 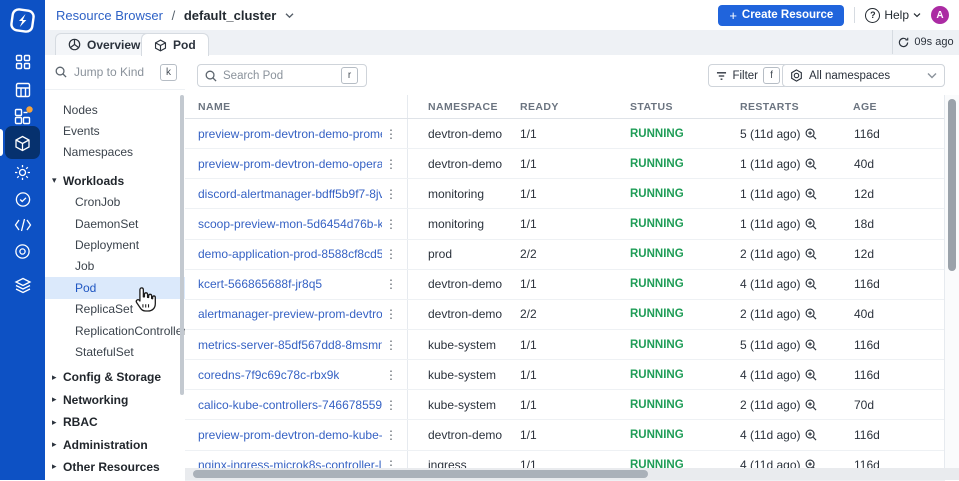 What do you see at coordinates (22, 90) in the screenshot?
I see `chart-grid-icon` at bounding box center [22, 90].